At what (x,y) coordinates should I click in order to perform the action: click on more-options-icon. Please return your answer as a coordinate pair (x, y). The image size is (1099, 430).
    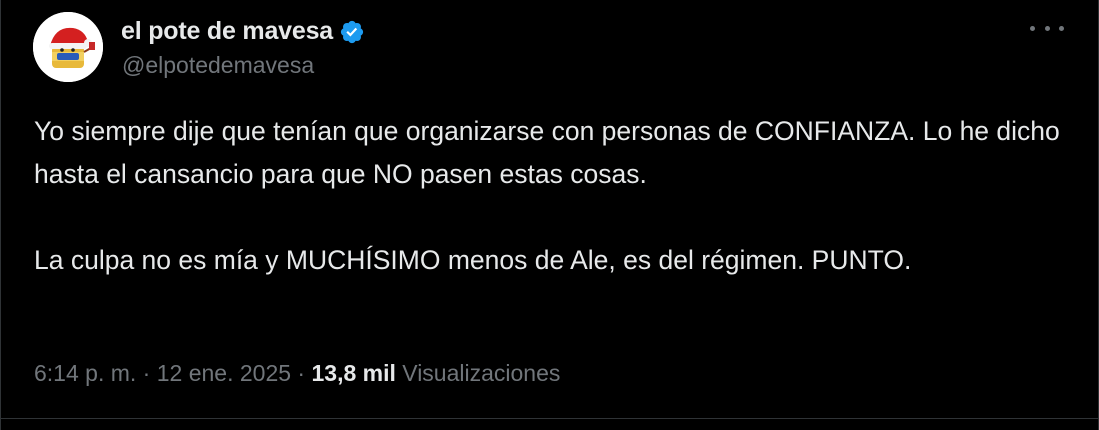
    Looking at the image, I should click on (1047, 28).